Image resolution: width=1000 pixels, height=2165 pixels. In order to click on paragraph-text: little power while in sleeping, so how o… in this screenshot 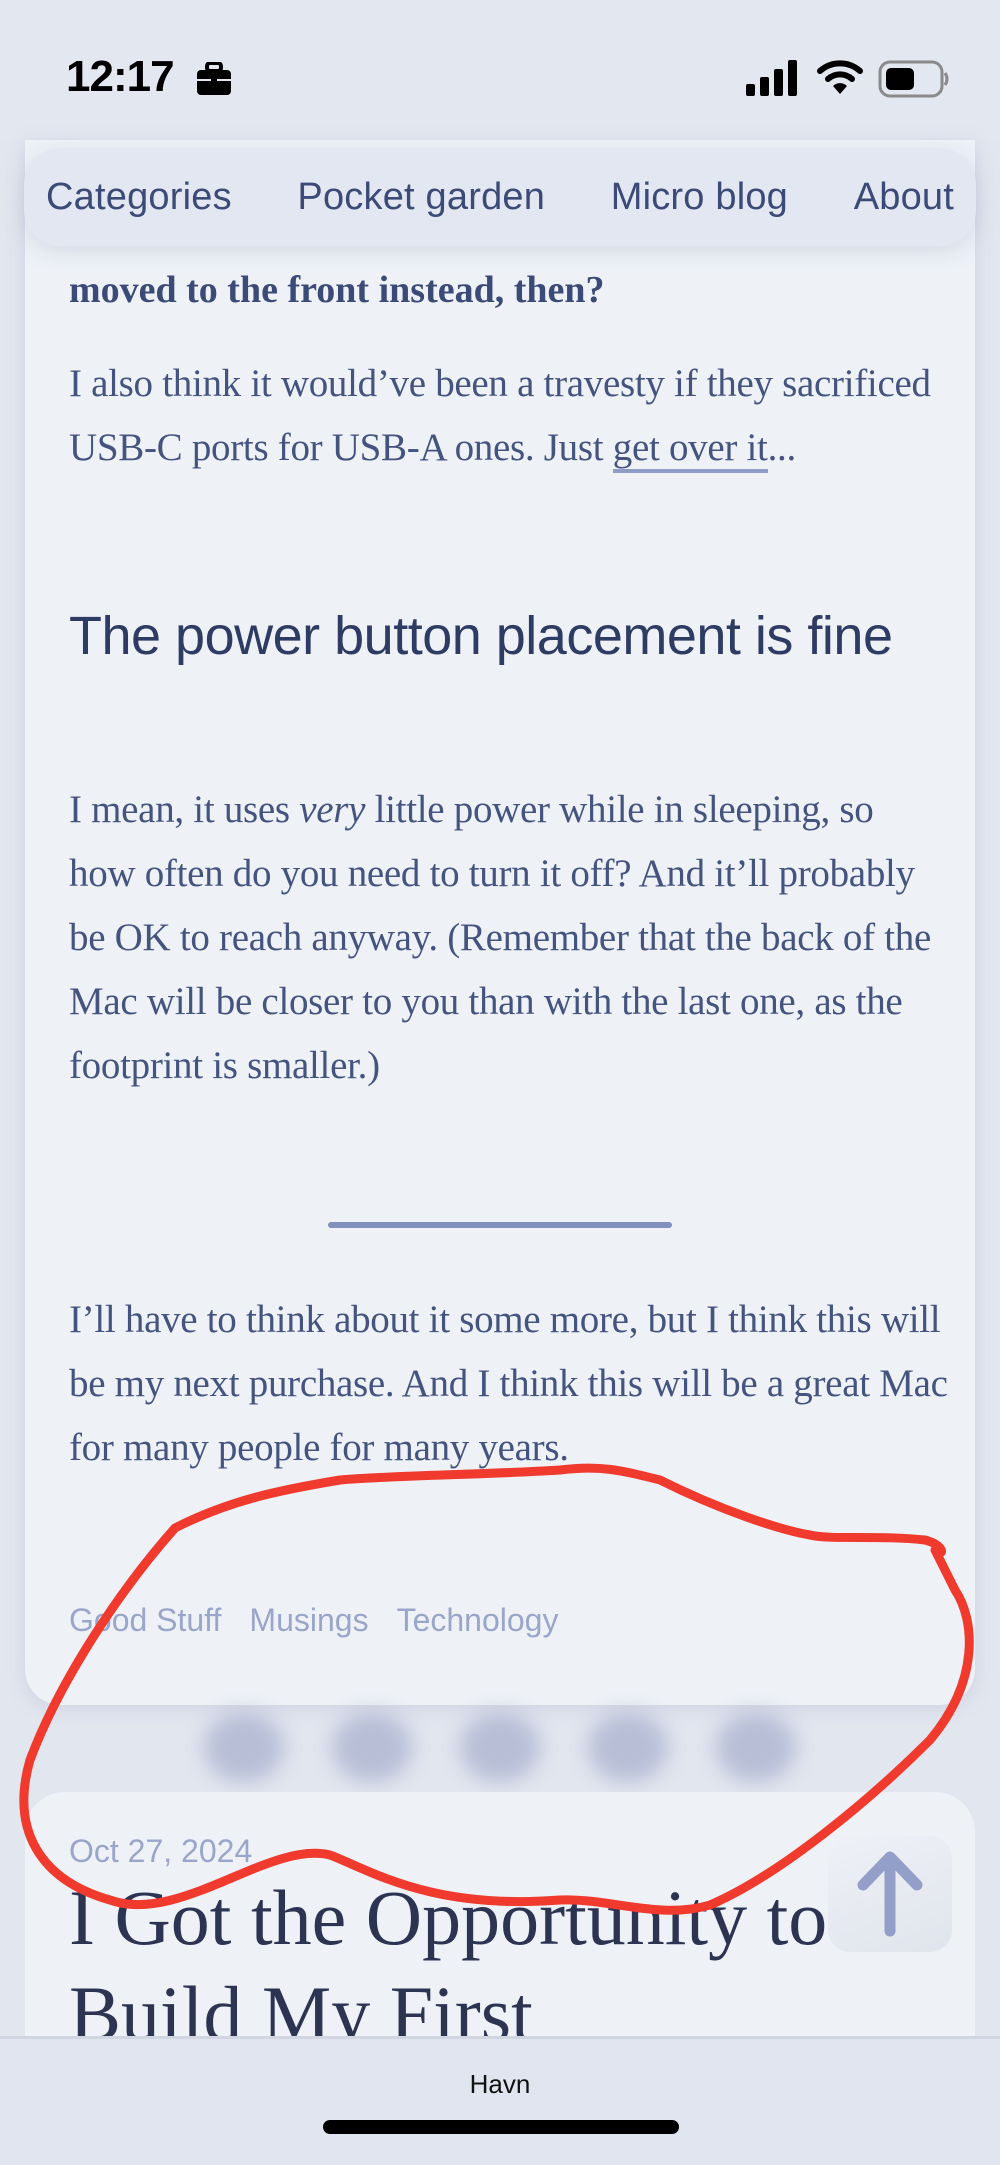, I will do `click(500, 937)`.